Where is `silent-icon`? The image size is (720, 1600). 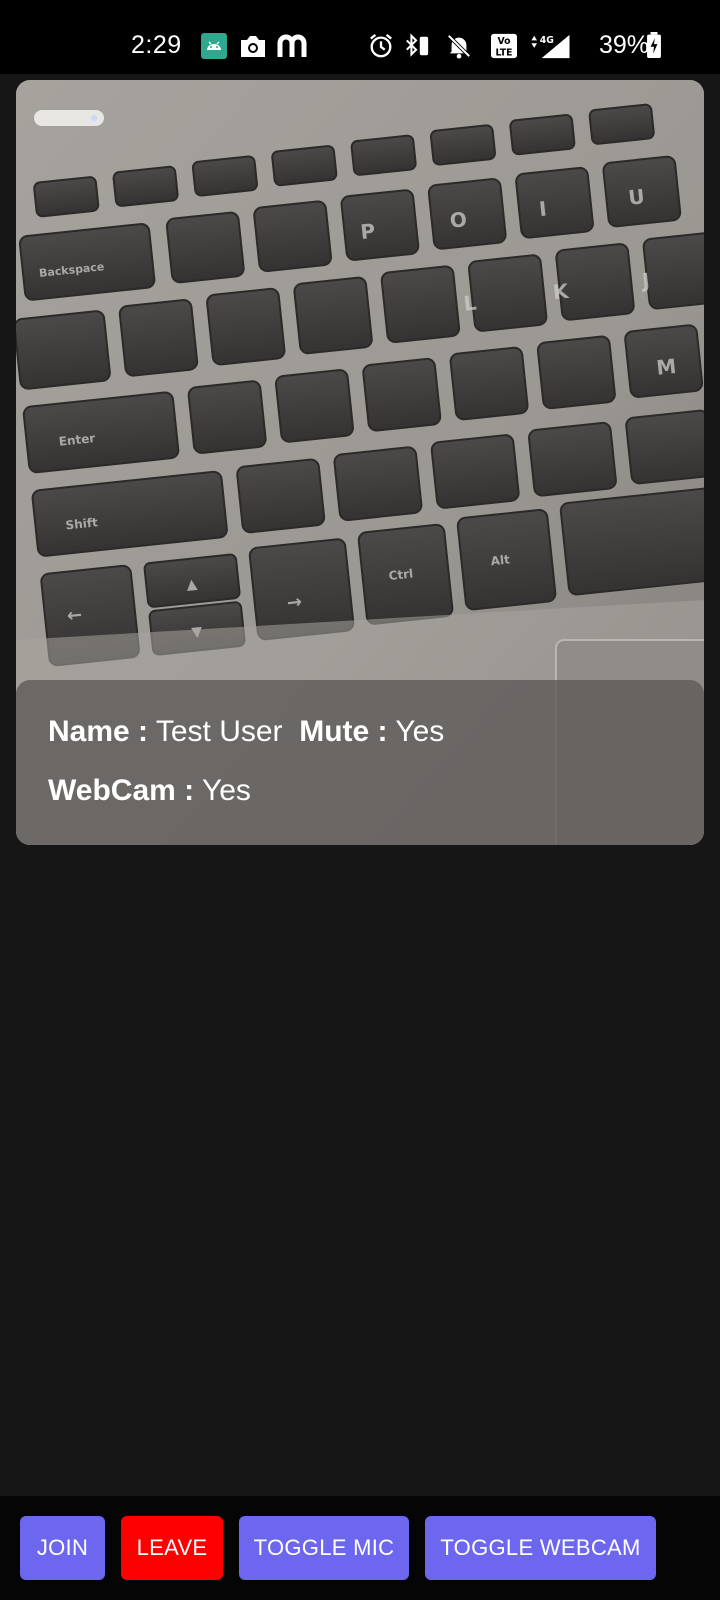 silent-icon is located at coordinates (459, 46).